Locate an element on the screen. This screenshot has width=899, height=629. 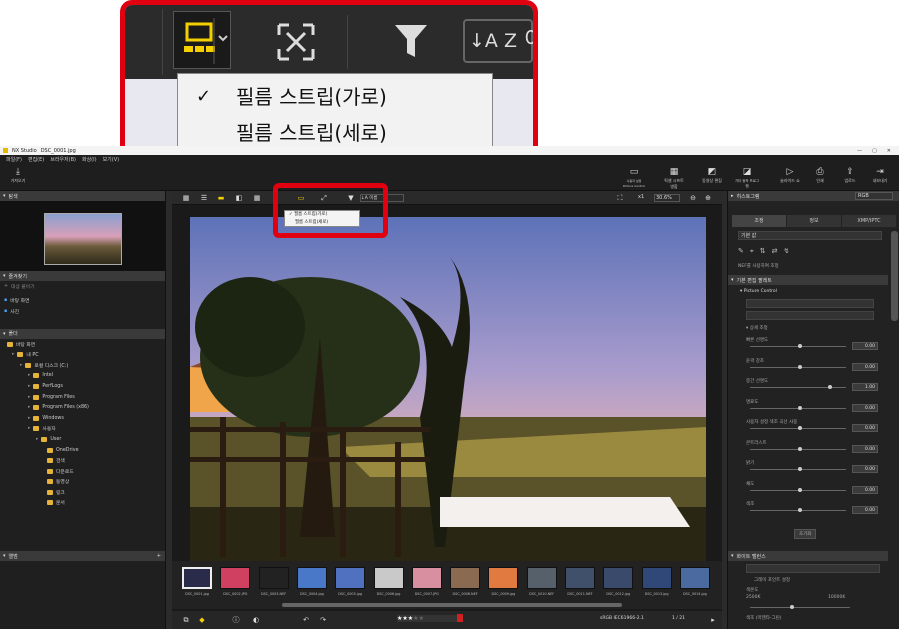
other-programs-button: ◪ 기타 동작 프로그램 is located at coordinates (747, 177).